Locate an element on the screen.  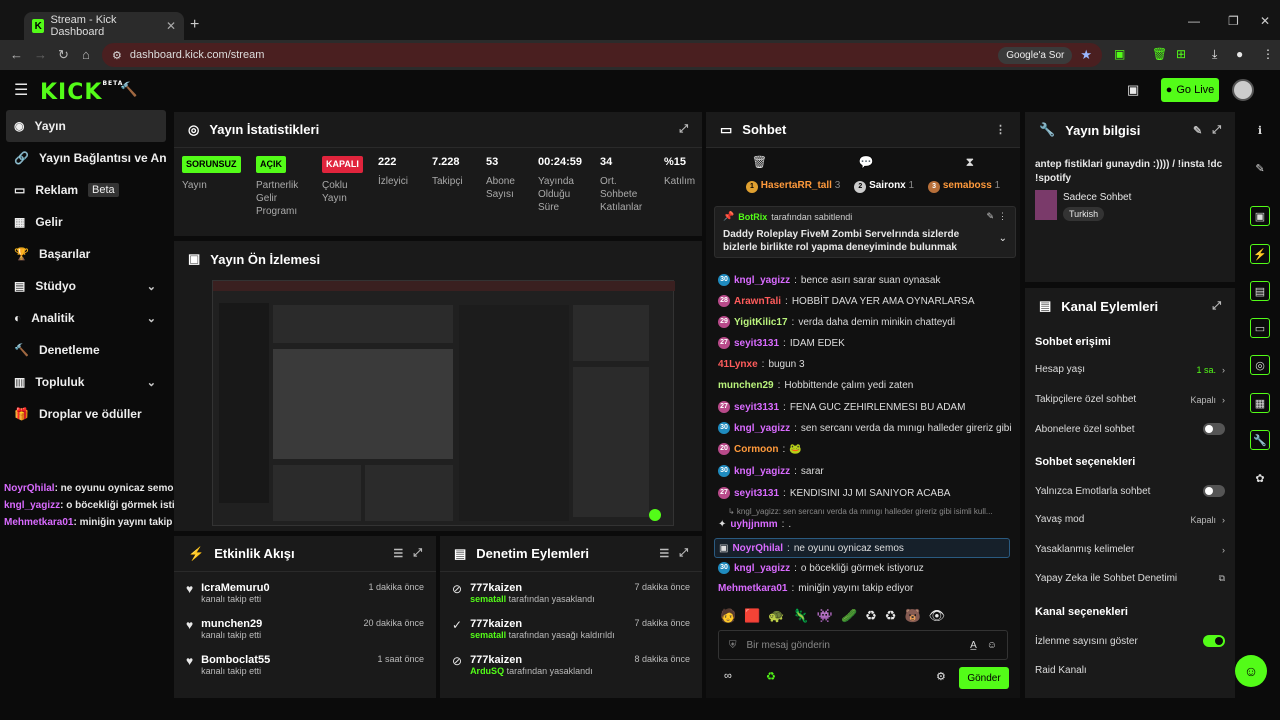
followers-only-row: Takipçilere özel sohbet Kapalı › is located at coordinates (1130, 399).